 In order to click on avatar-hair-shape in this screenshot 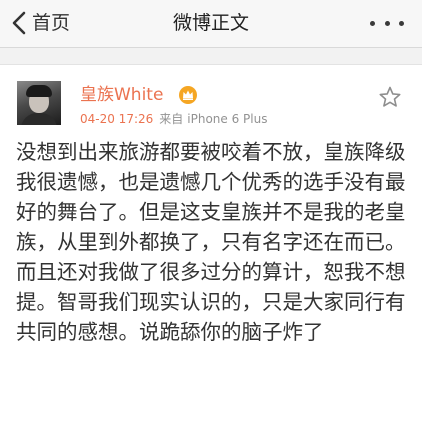, I will do `click(39, 91)`.